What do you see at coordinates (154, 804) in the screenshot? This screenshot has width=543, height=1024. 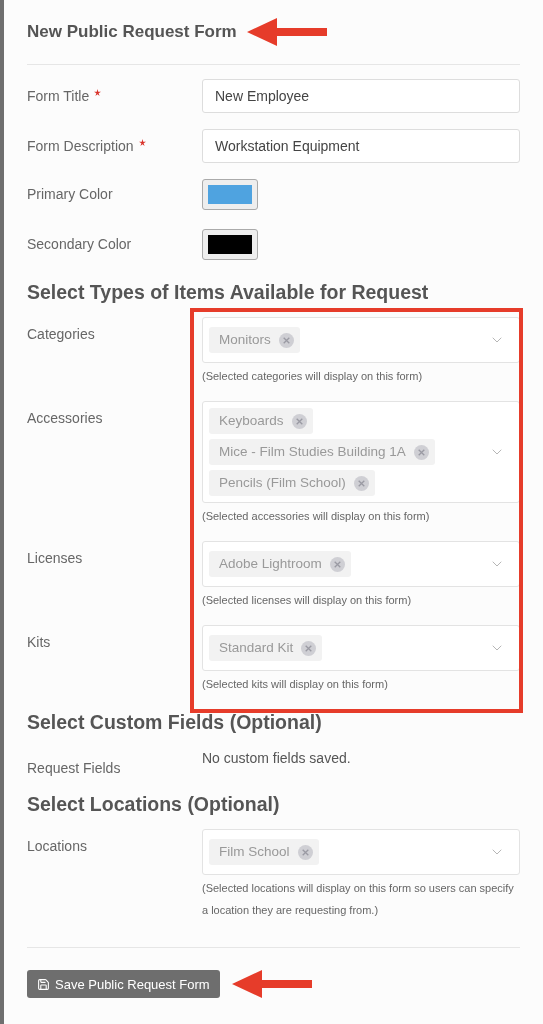 I see `section-heading: Select Locations (Optional)` at bounding box center [154, 804].